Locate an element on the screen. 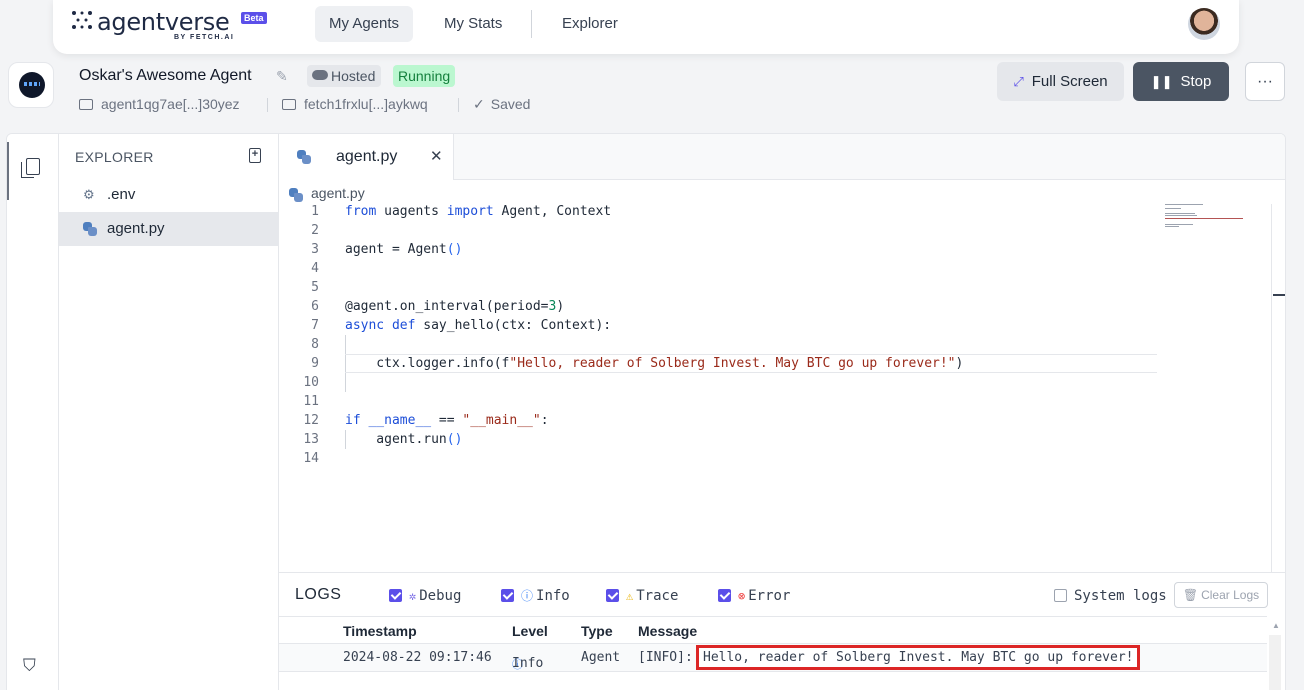 Image resolution: width=1304 pixels, height=690 pixels. code-line: 1 from uagents import Agent, Context is located at coordinates (461, 211).